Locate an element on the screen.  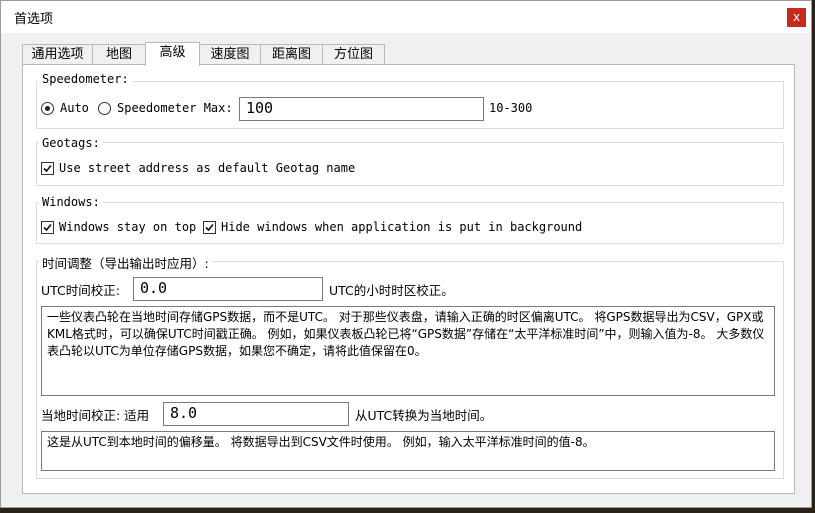
tab-distance-chart: 距离图 is located at coordinates (291, 54).